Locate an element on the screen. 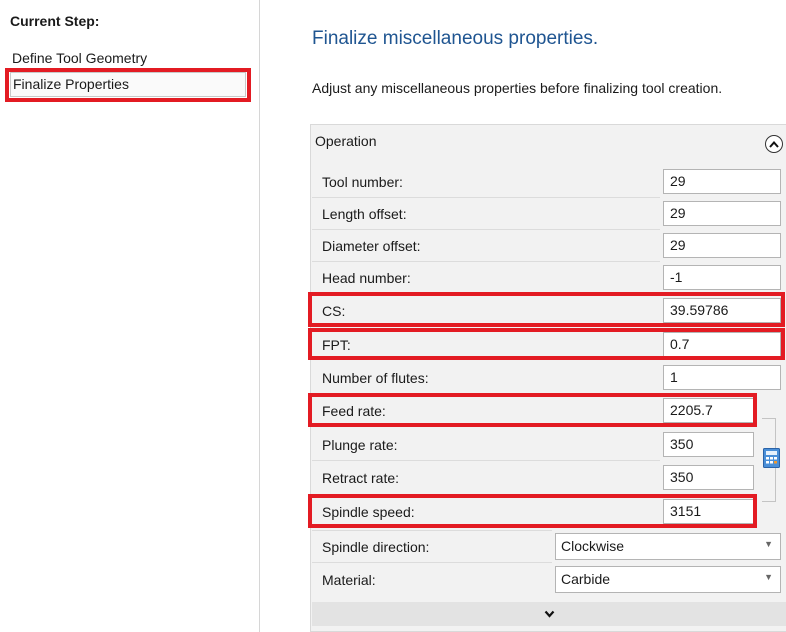 The image size is (786, 632). page-title: Finalize miscellaneous properties. is located at coordinates (455, 38).